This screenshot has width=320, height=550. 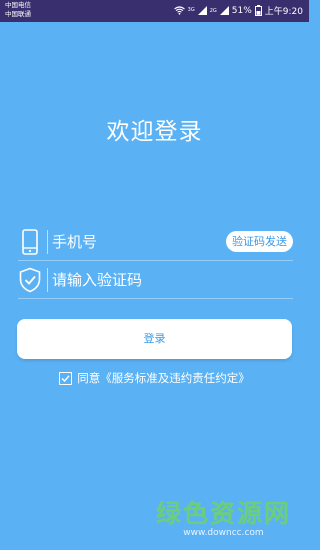 I want to click on network-type-1: 3G, so click(x=191, y=10).